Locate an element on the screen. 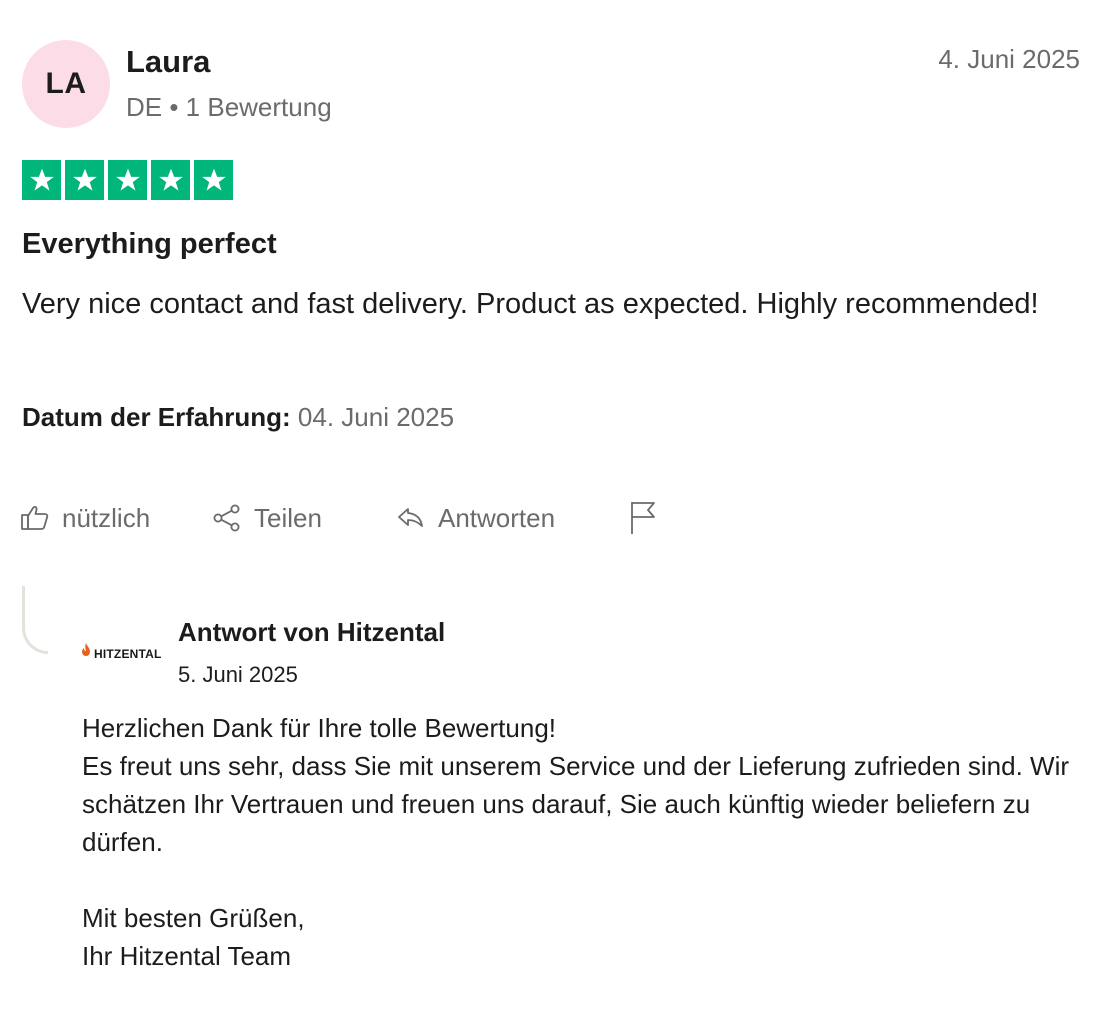 This screenshot has height=1014, width=1098. company-logo: HITZENTAL is located at coordinates (121, 653).